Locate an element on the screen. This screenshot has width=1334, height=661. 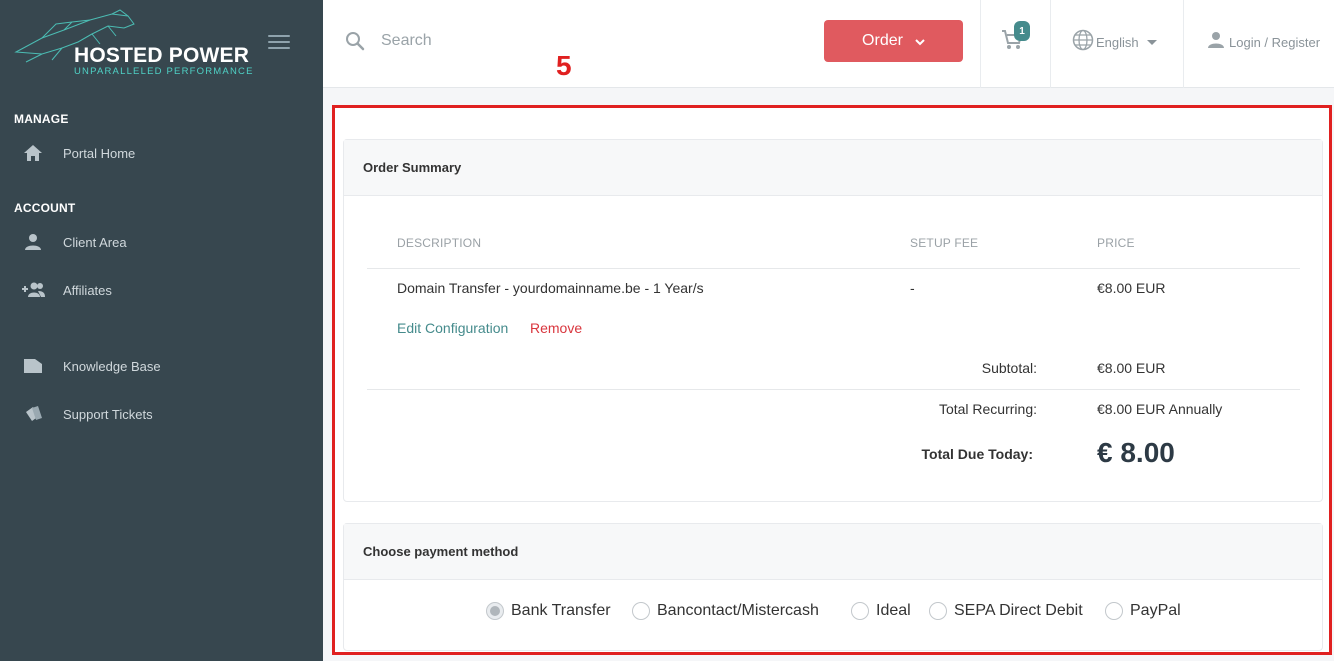
annotation-number: 5 is located at coordinates (564, 65).